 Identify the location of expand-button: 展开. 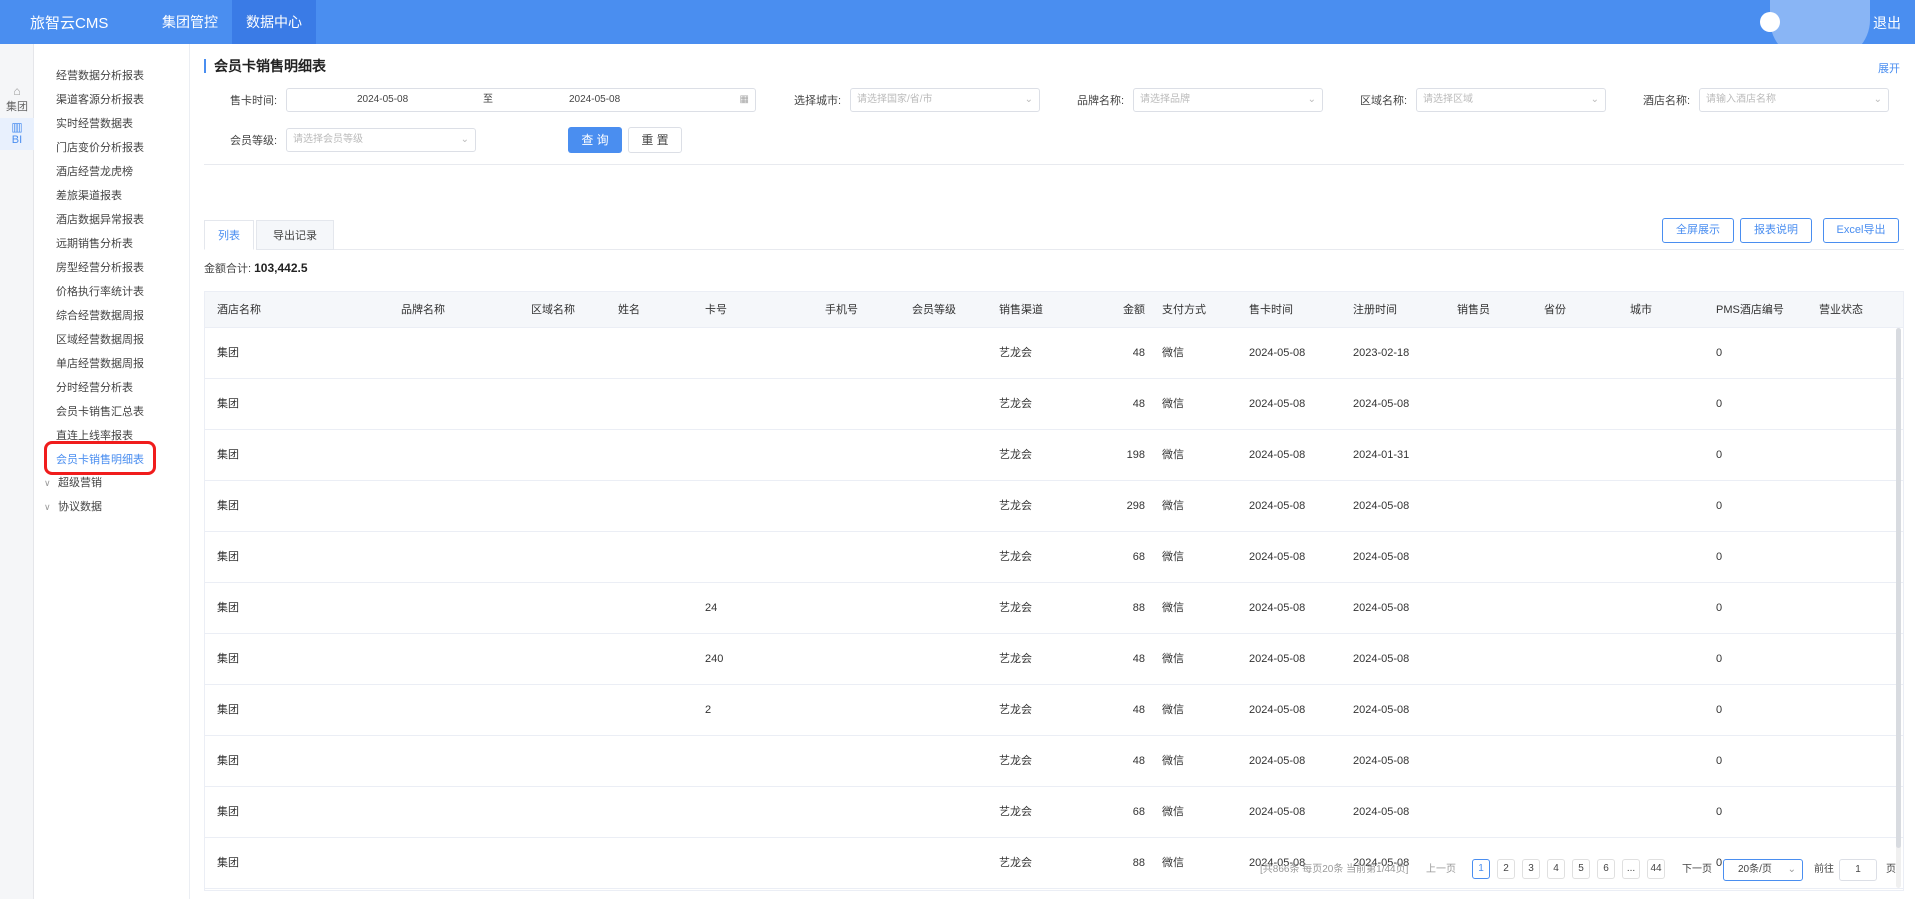
(1889, 68).